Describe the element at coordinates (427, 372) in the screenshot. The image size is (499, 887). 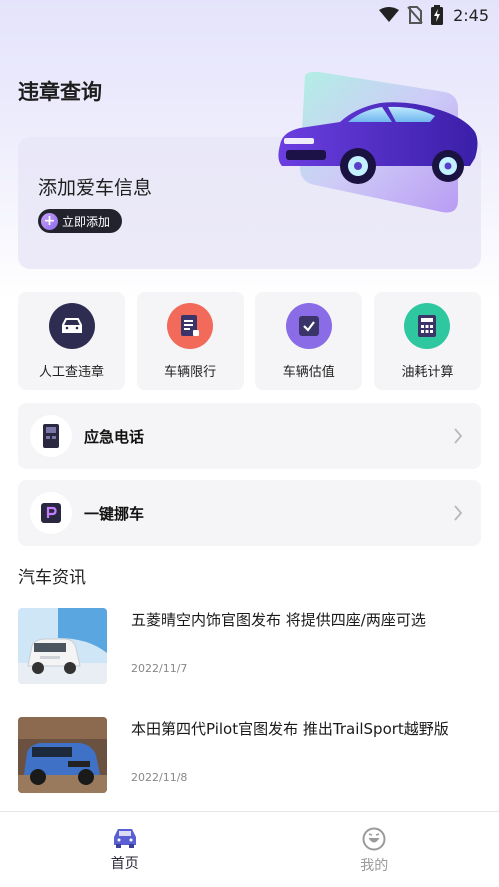
I see `feature-label: 油耗计算` at that location.